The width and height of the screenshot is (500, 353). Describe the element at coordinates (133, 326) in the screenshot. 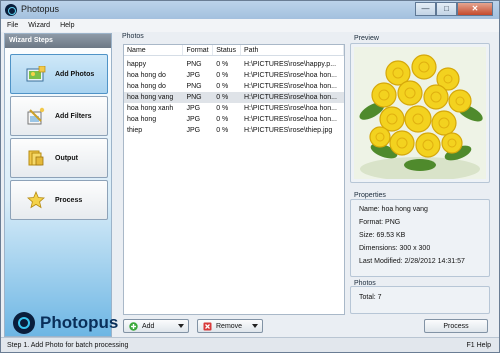

I see `add-icon` at that location.